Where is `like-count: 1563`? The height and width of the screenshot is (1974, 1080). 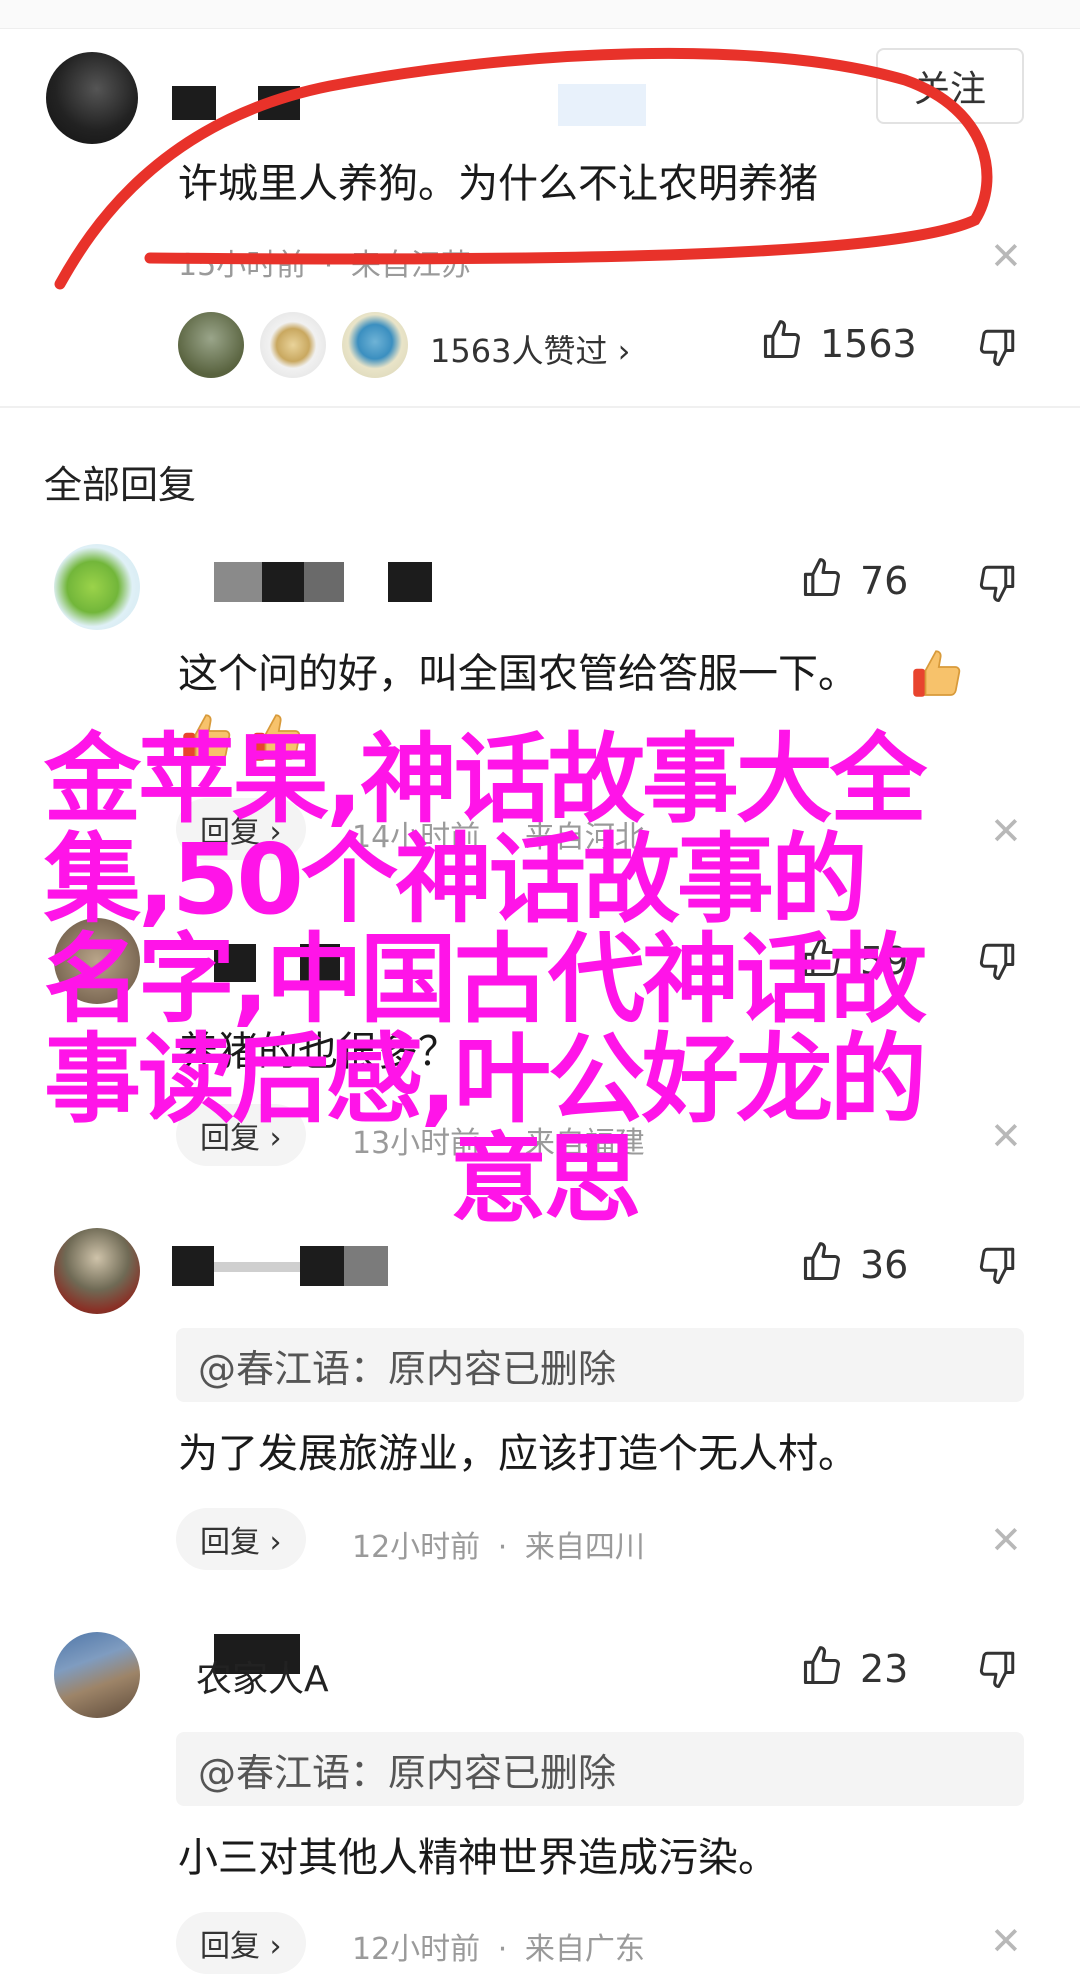 like-count: 1563 is located at coordinates (868, 344).